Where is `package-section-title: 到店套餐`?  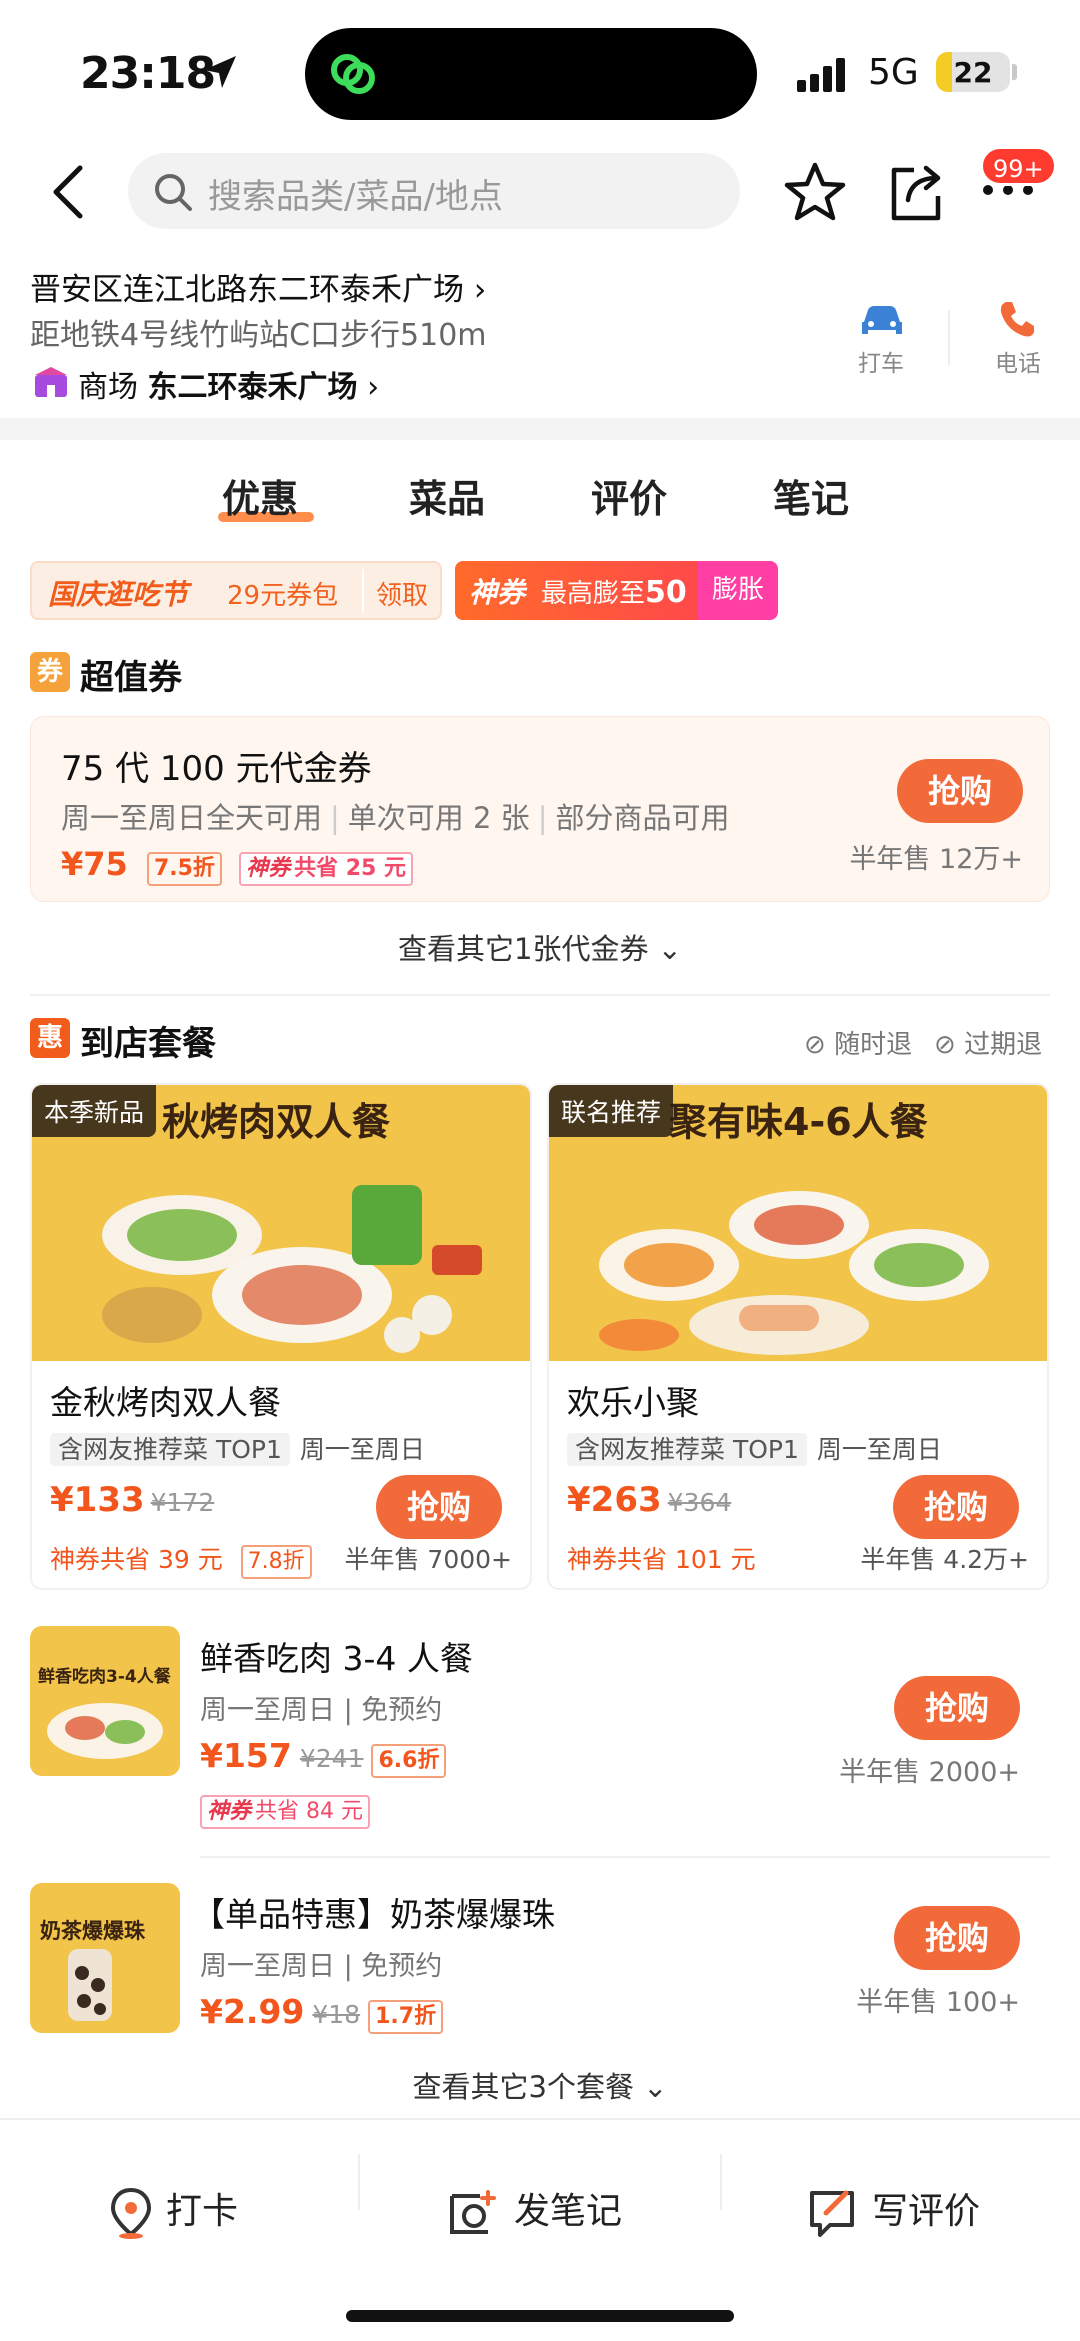
package-section-title: 到店套餐 is located at coordinates (148, 1044).